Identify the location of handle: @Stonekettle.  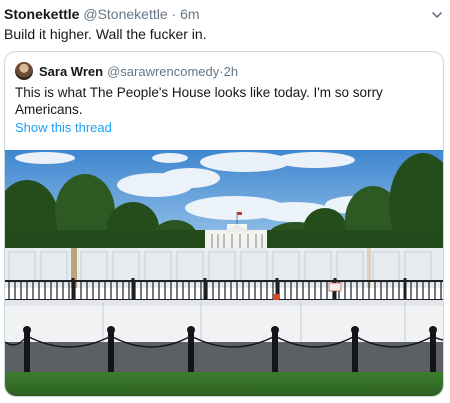
(125, 14).